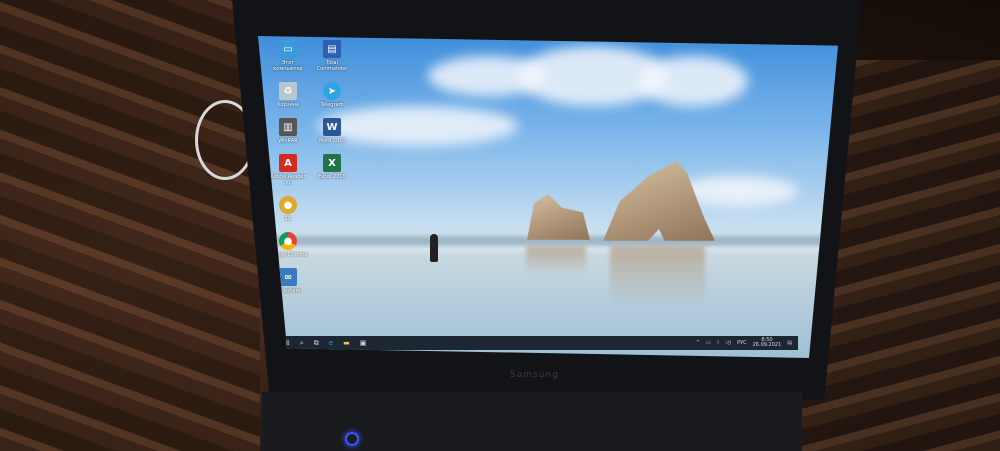 This screenshot has width=1000, height=451. I want to click on desktop-icon: W Word 2010, so click(332, 131).